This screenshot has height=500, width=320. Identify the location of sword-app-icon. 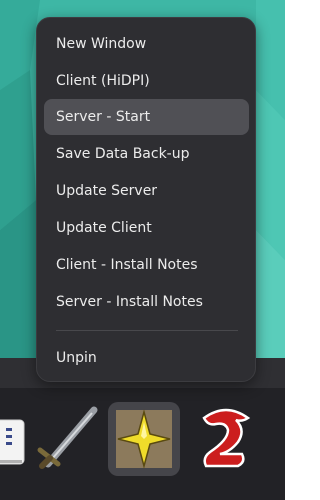
(67, 437).